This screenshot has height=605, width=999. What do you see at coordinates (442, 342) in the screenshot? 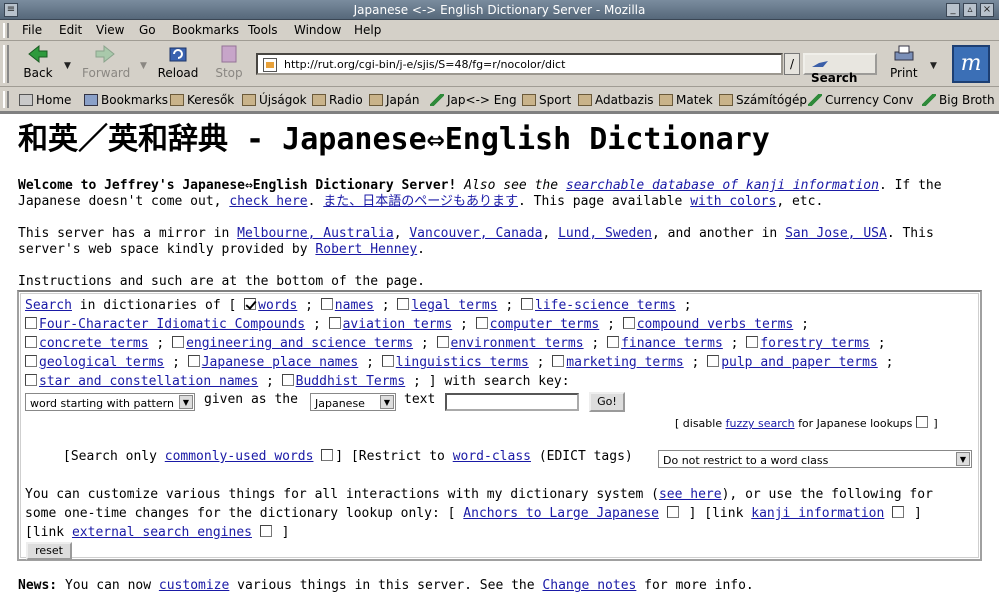
I see `environment-terms-checkbox` at bounding box center [442, 342].